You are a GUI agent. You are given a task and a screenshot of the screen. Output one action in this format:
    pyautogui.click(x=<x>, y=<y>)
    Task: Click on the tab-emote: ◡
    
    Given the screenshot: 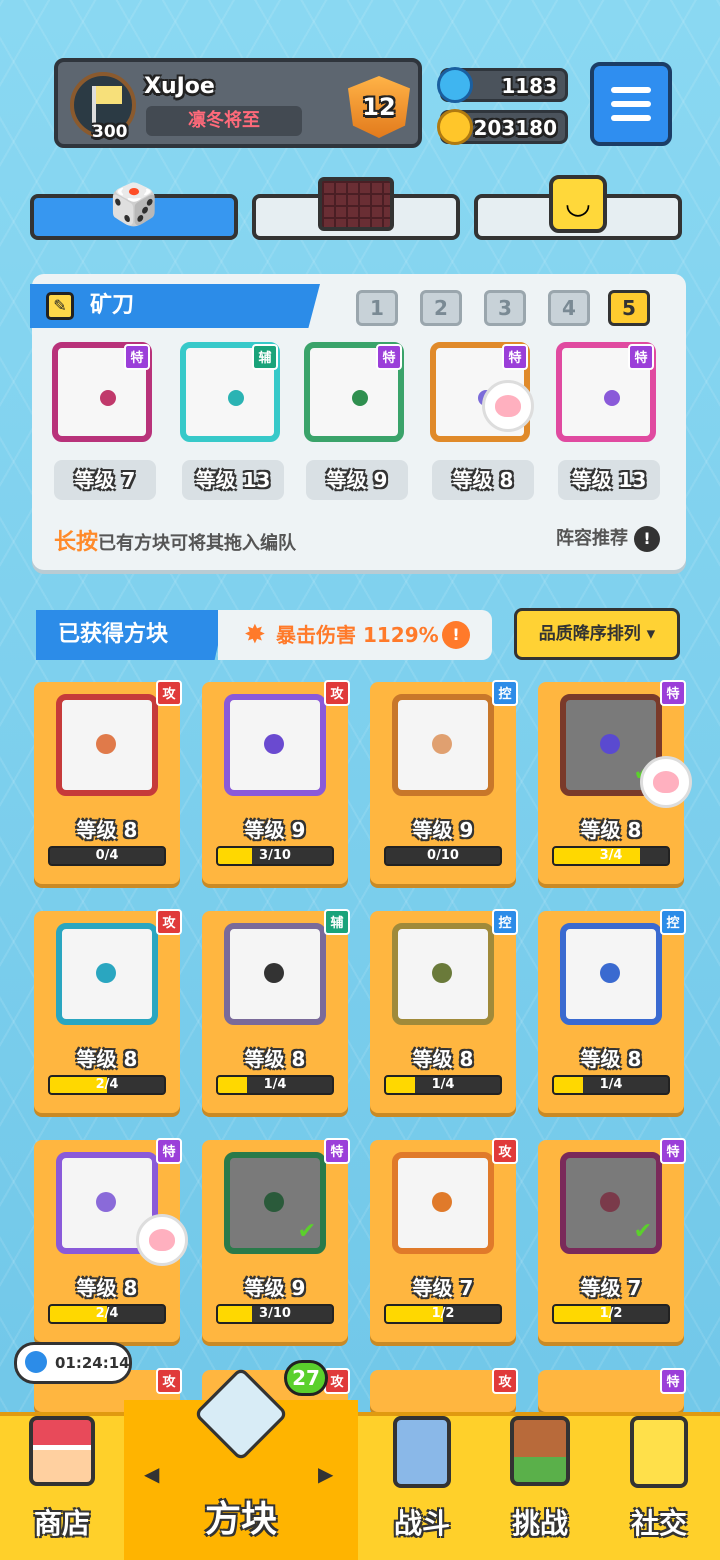 What is the action you would take?
    pyautogui.click(x=578, y=207)
    